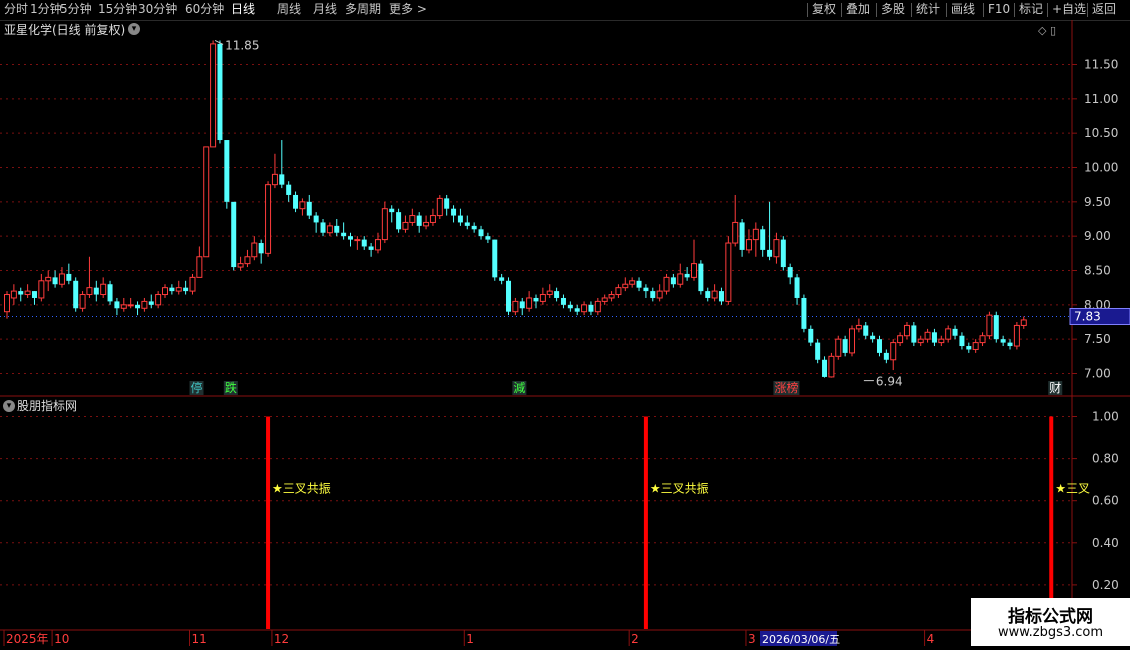  Describe the element at coordinates (1105, 459) in the screenshot. I see `indicator-tick-label: 0.80` at that location.